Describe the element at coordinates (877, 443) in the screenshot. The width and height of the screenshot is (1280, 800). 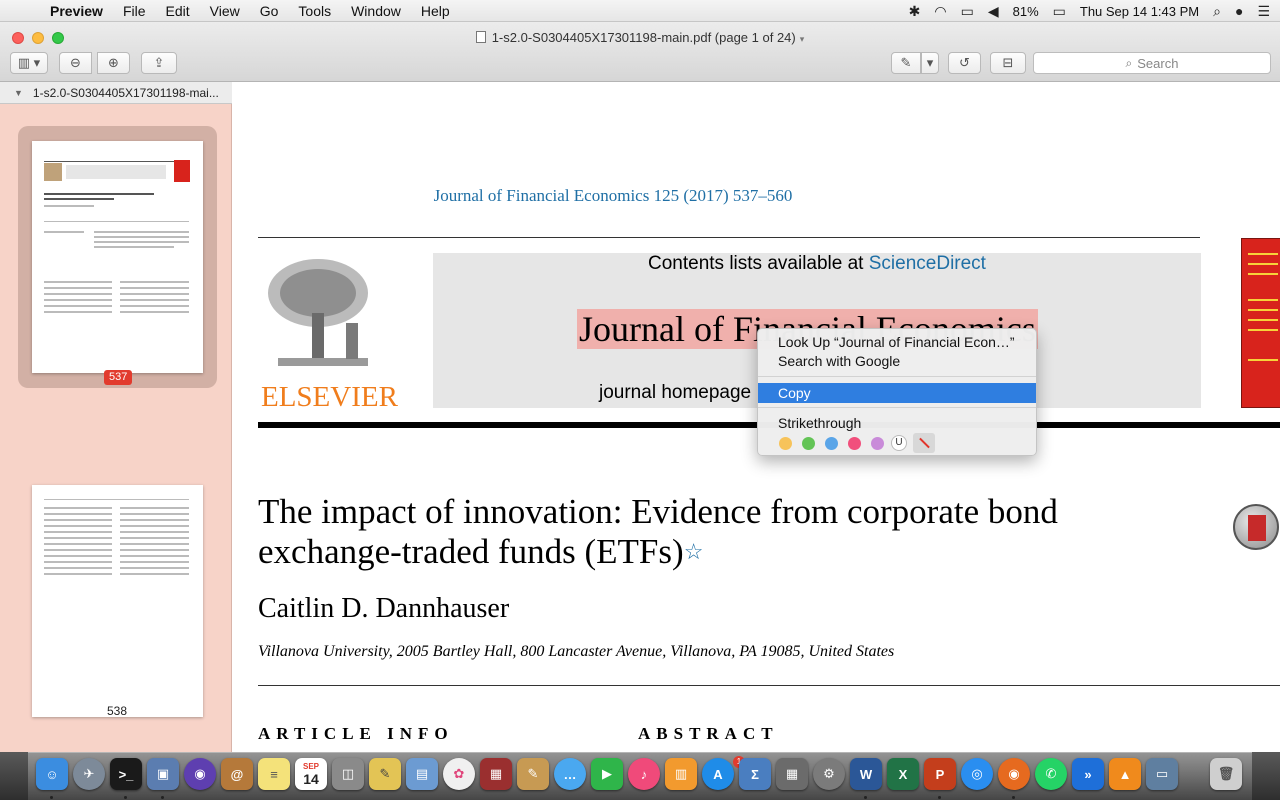
I see `highlight-purple-swatch` at that location.